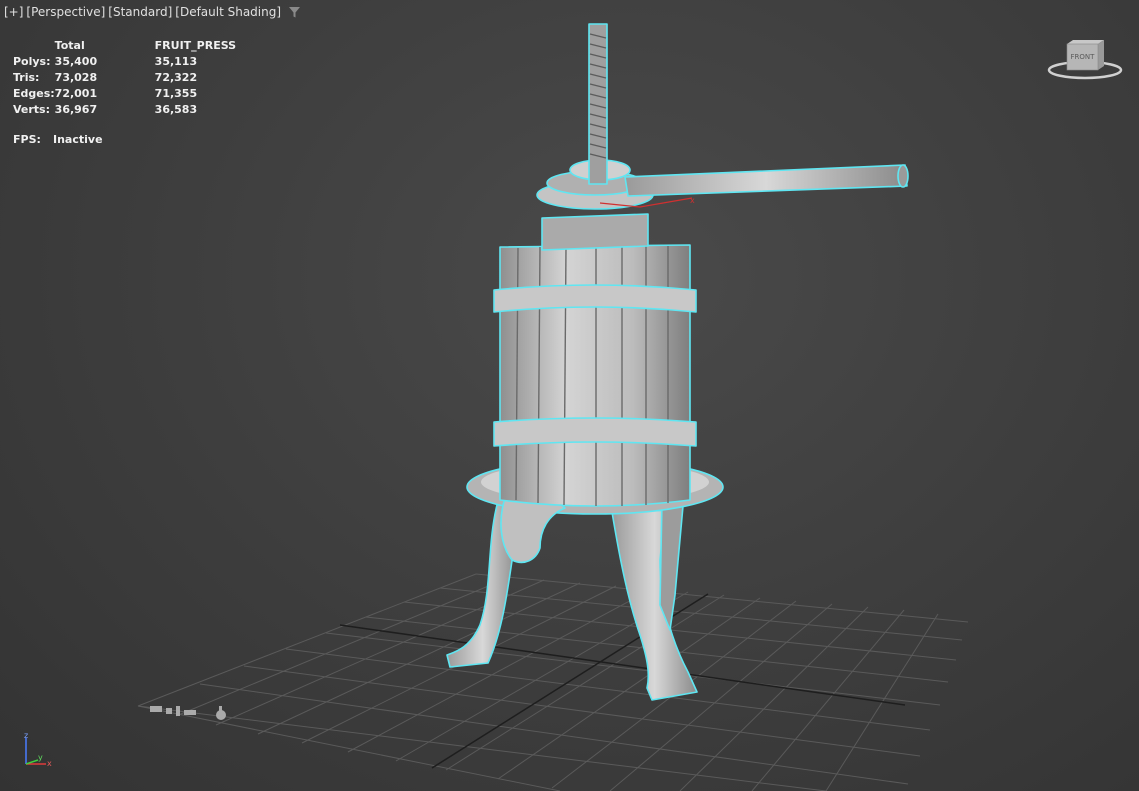 The image size is (1139, 791). I want to click on svg-text: x, so click(692, 200).